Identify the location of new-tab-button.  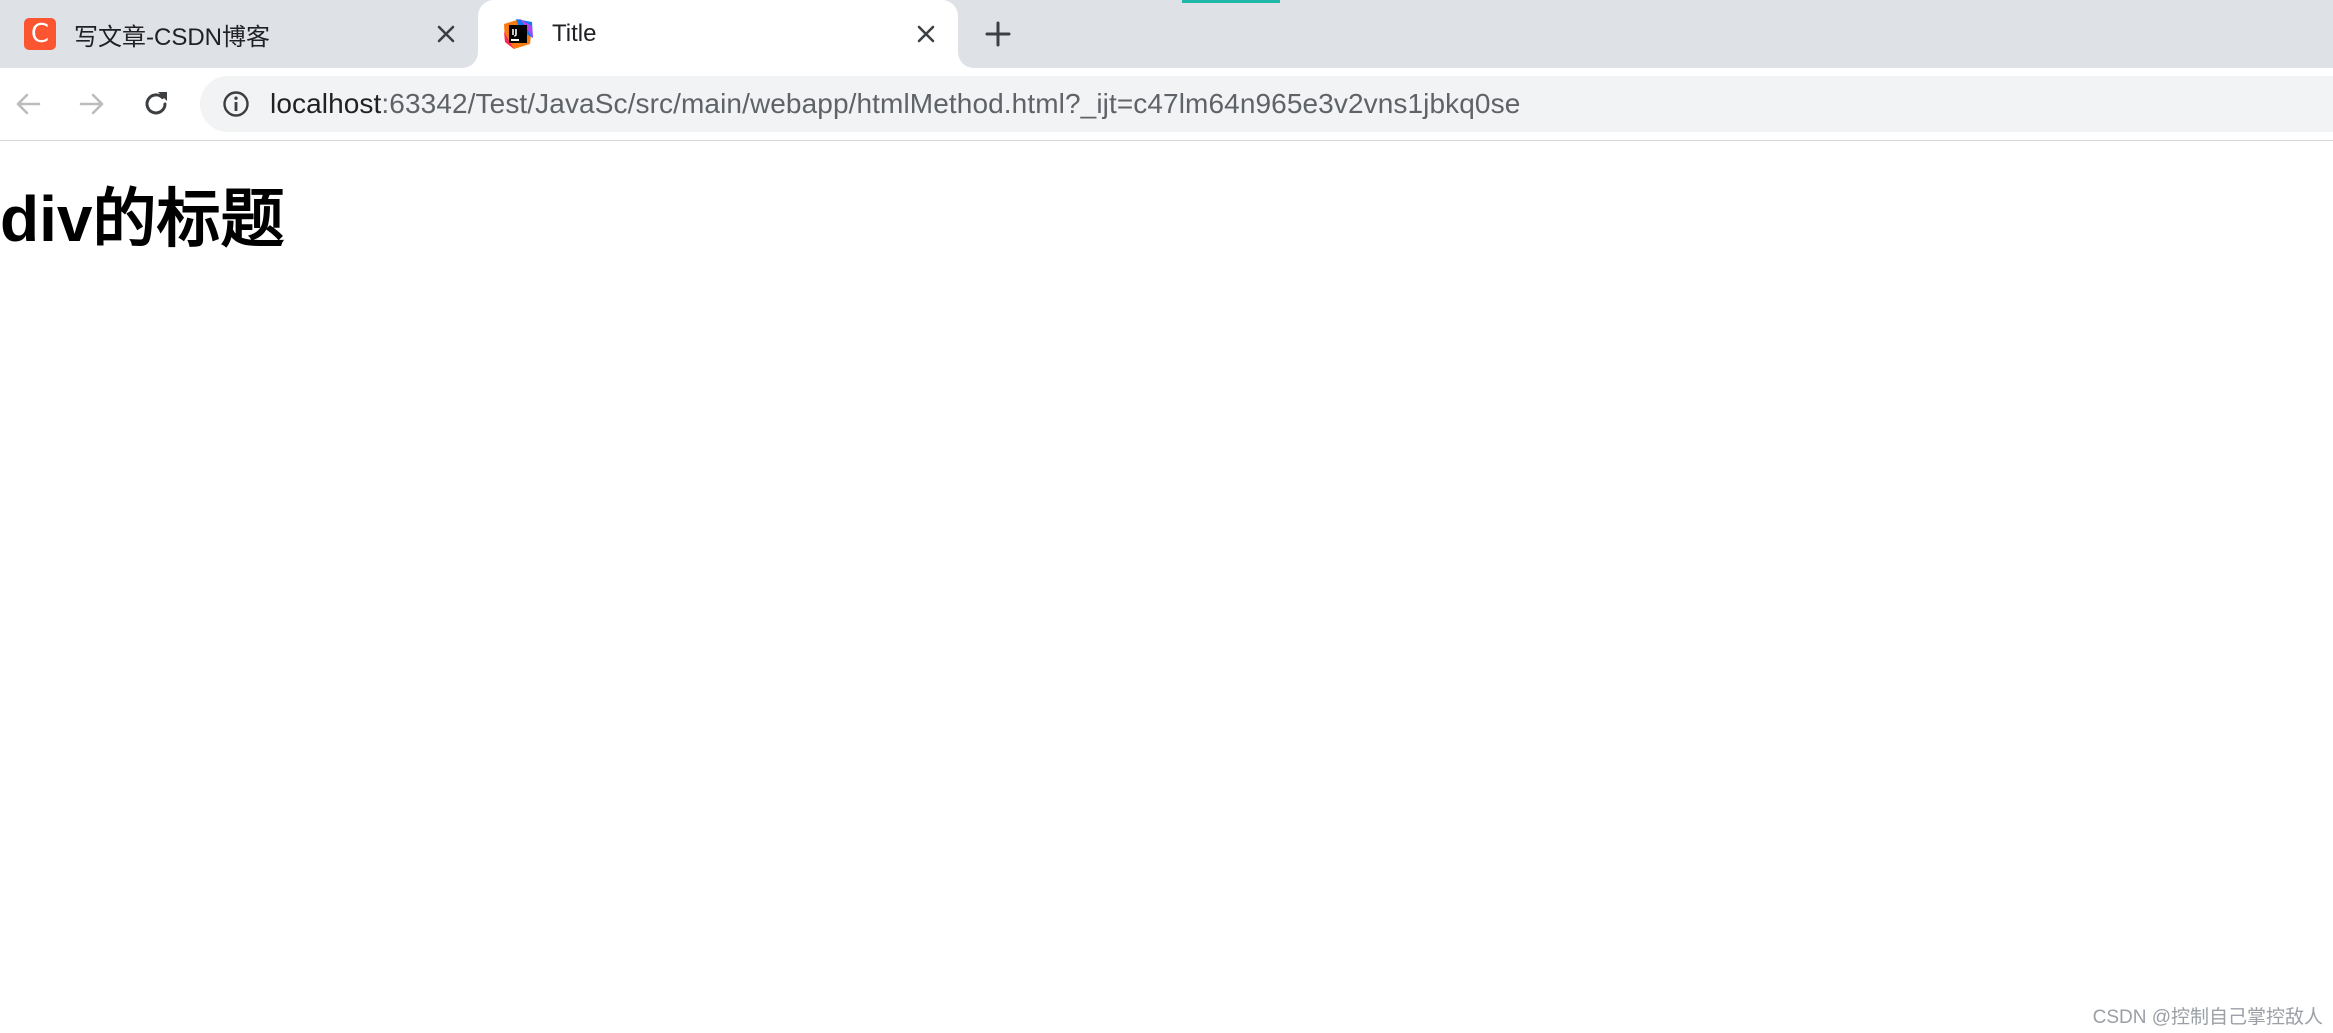
(998, 34).